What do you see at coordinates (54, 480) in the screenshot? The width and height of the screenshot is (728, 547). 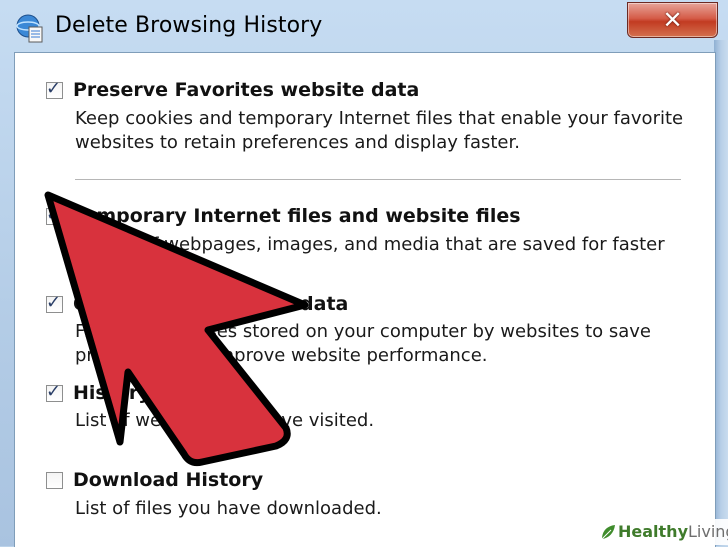 I see `checkbox-download-history` at bounding box center [54, 480].